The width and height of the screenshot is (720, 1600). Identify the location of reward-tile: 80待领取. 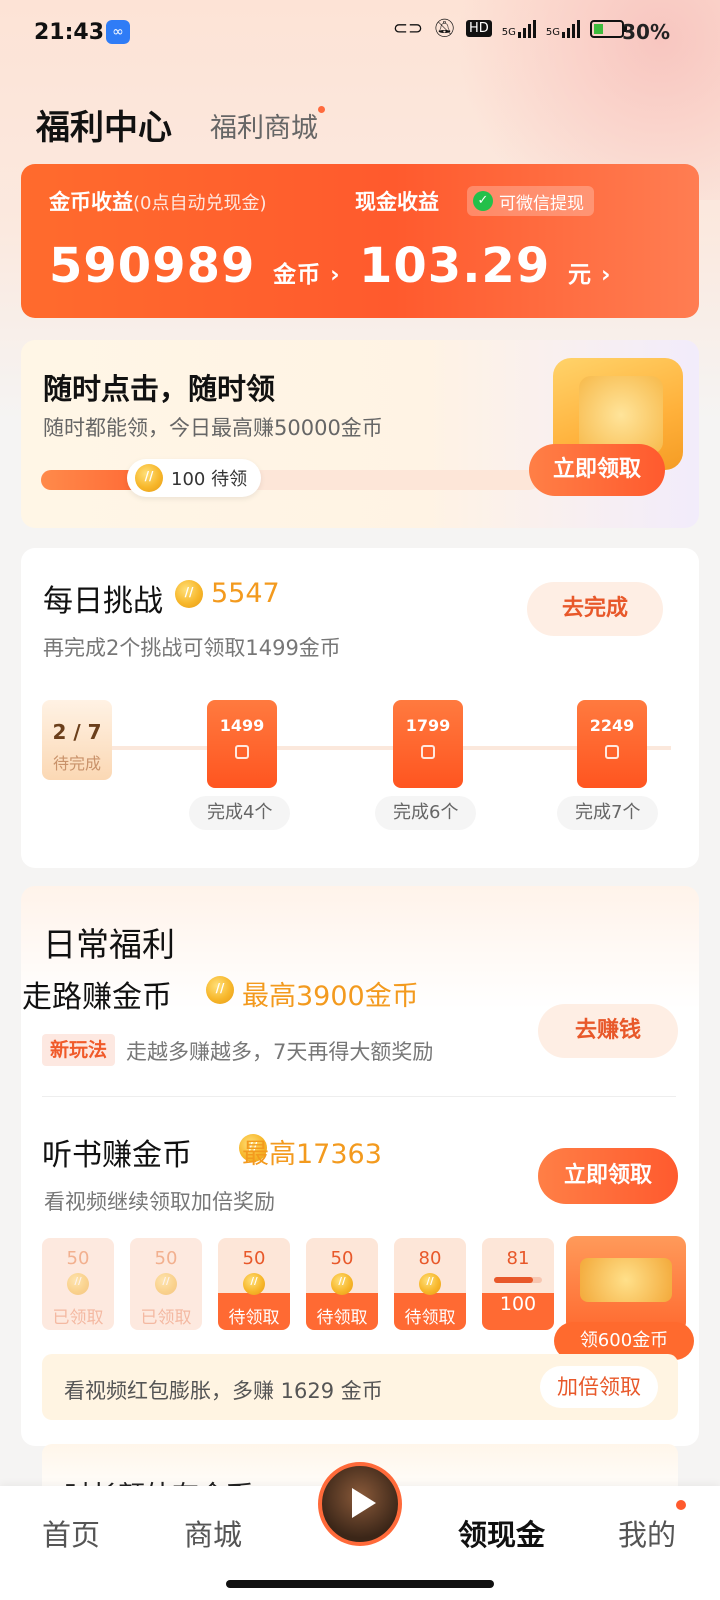
(430, 1284).